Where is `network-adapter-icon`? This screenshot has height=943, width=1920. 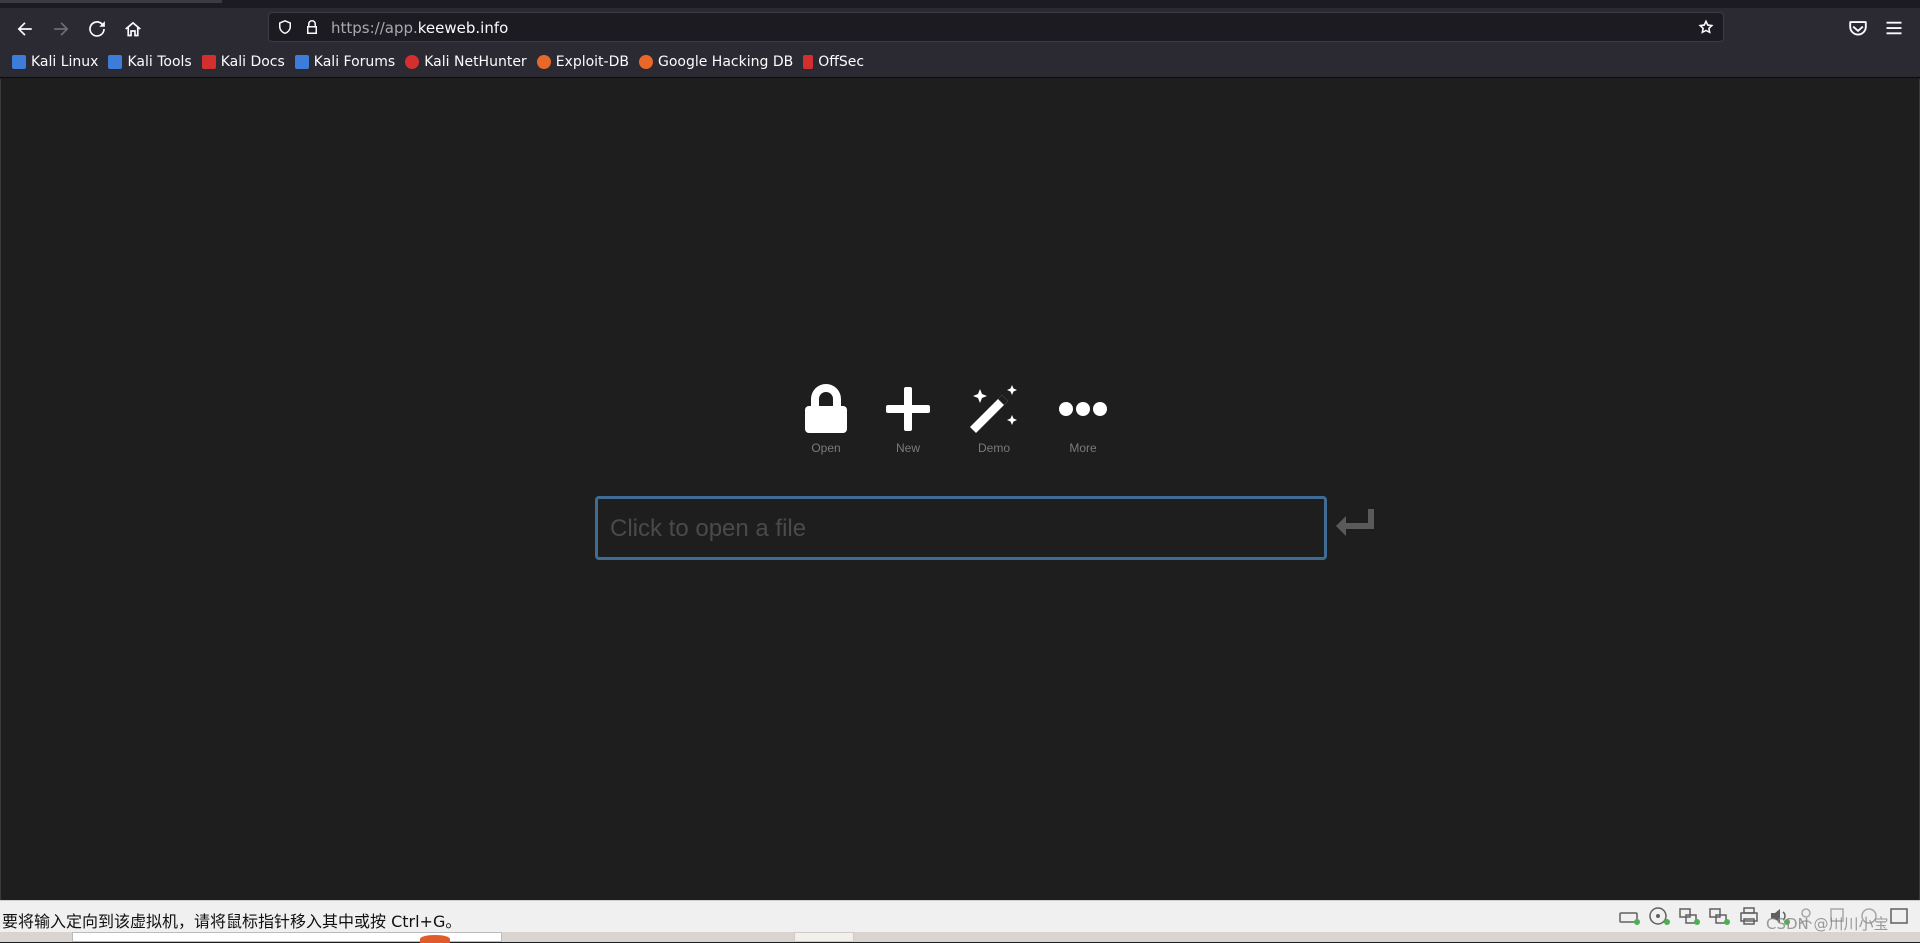 network-adapter-icon is located at coordinates (1689, 916).